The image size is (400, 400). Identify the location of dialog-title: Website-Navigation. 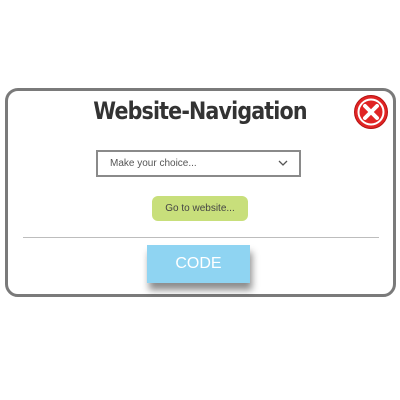
(200, 111).